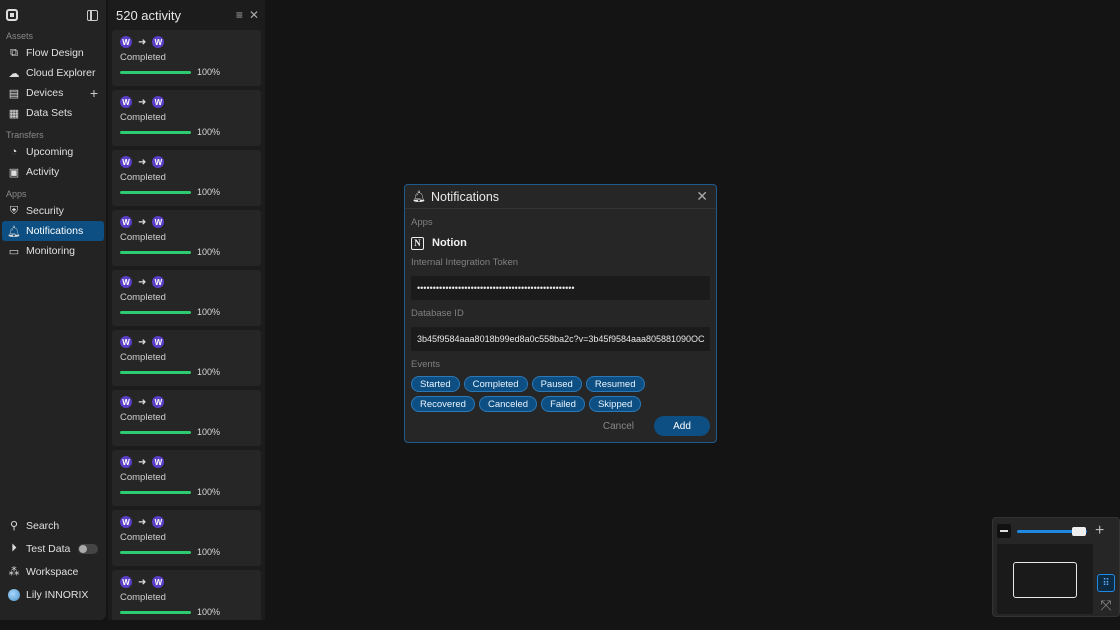 This screenshot has width=1120, height=630. What do you see at coordinates (45, 211) in the screenshot?
I see `sidebar-item-label: Security` at bounding box center [45, 211].